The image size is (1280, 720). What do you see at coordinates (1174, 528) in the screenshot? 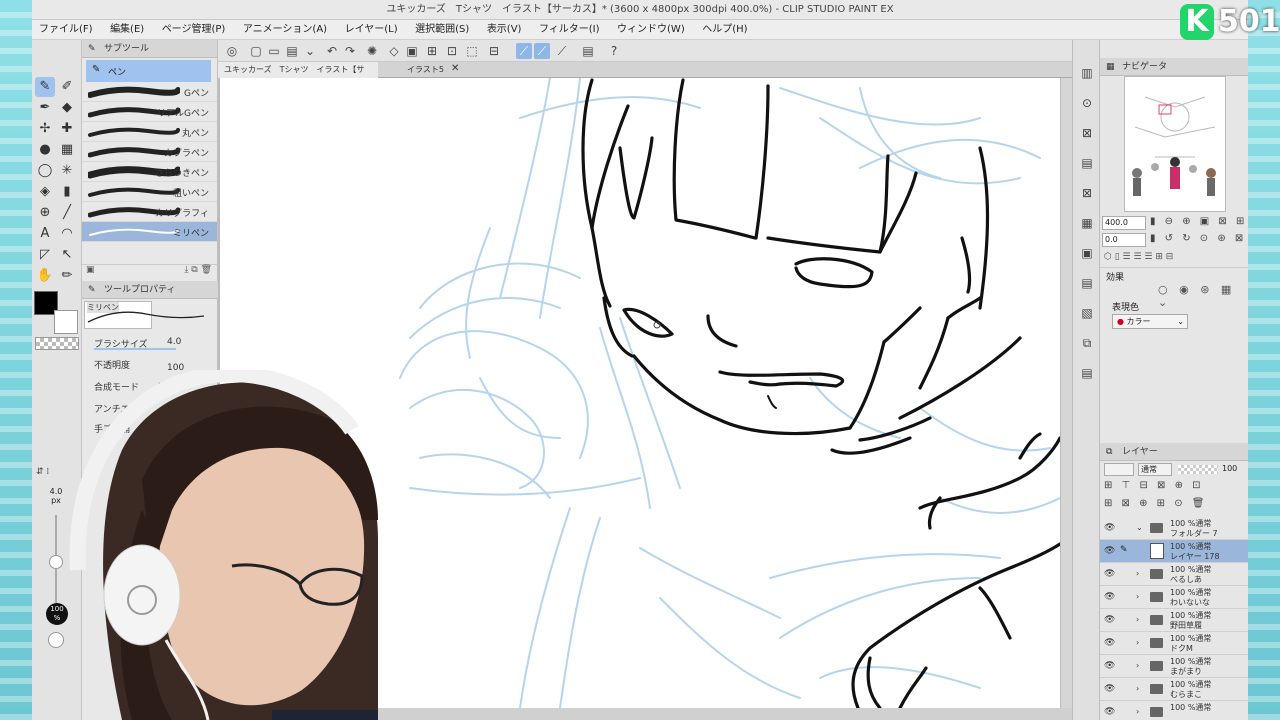
I see `layer-row: 👁 ⌄ 100 %通常 フォルダー 7` at bounding box center [1174, 528].